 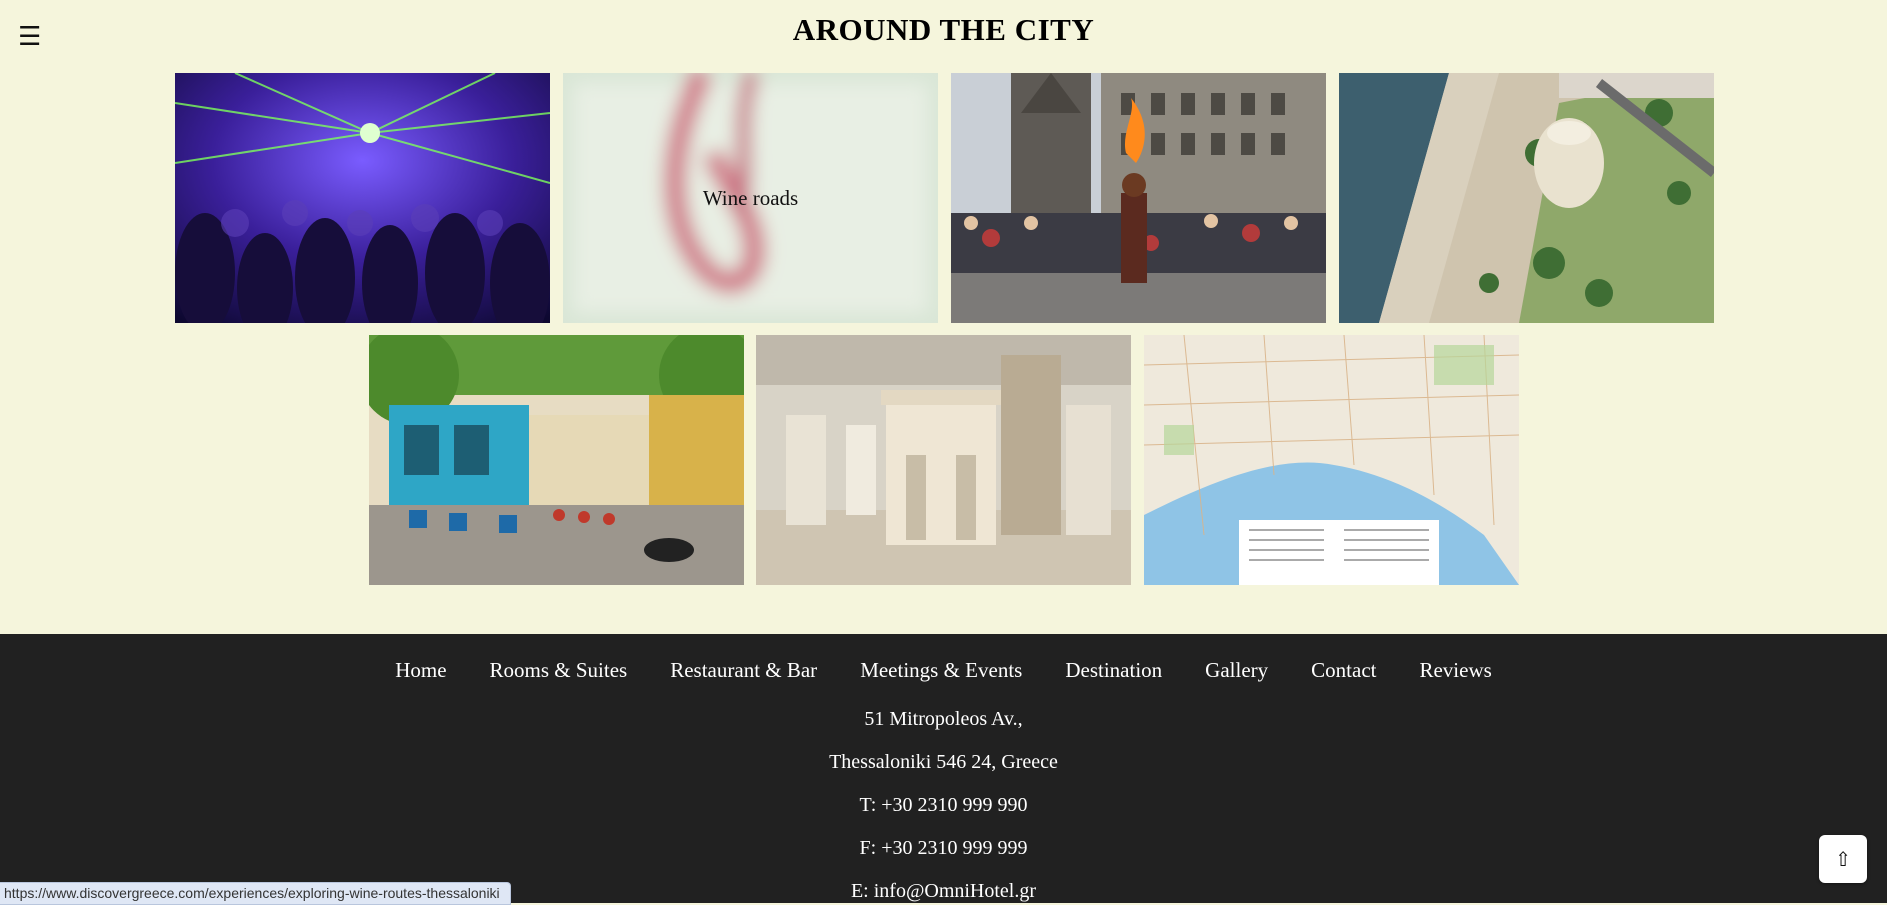 I want to click on old-town-cafes-street-image, so click(x=556, y=460).